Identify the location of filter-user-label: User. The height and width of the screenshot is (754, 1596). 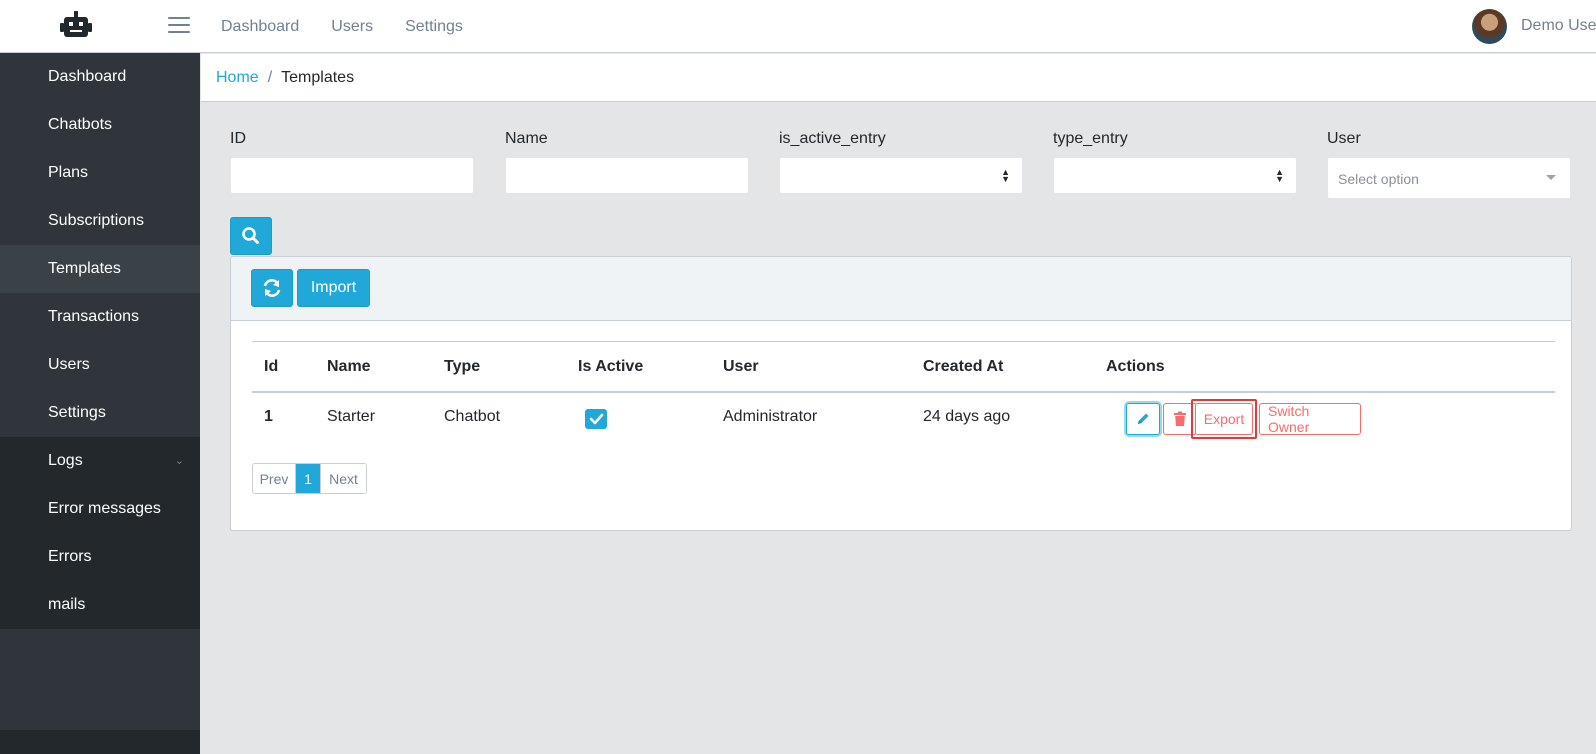
(1344, 138).